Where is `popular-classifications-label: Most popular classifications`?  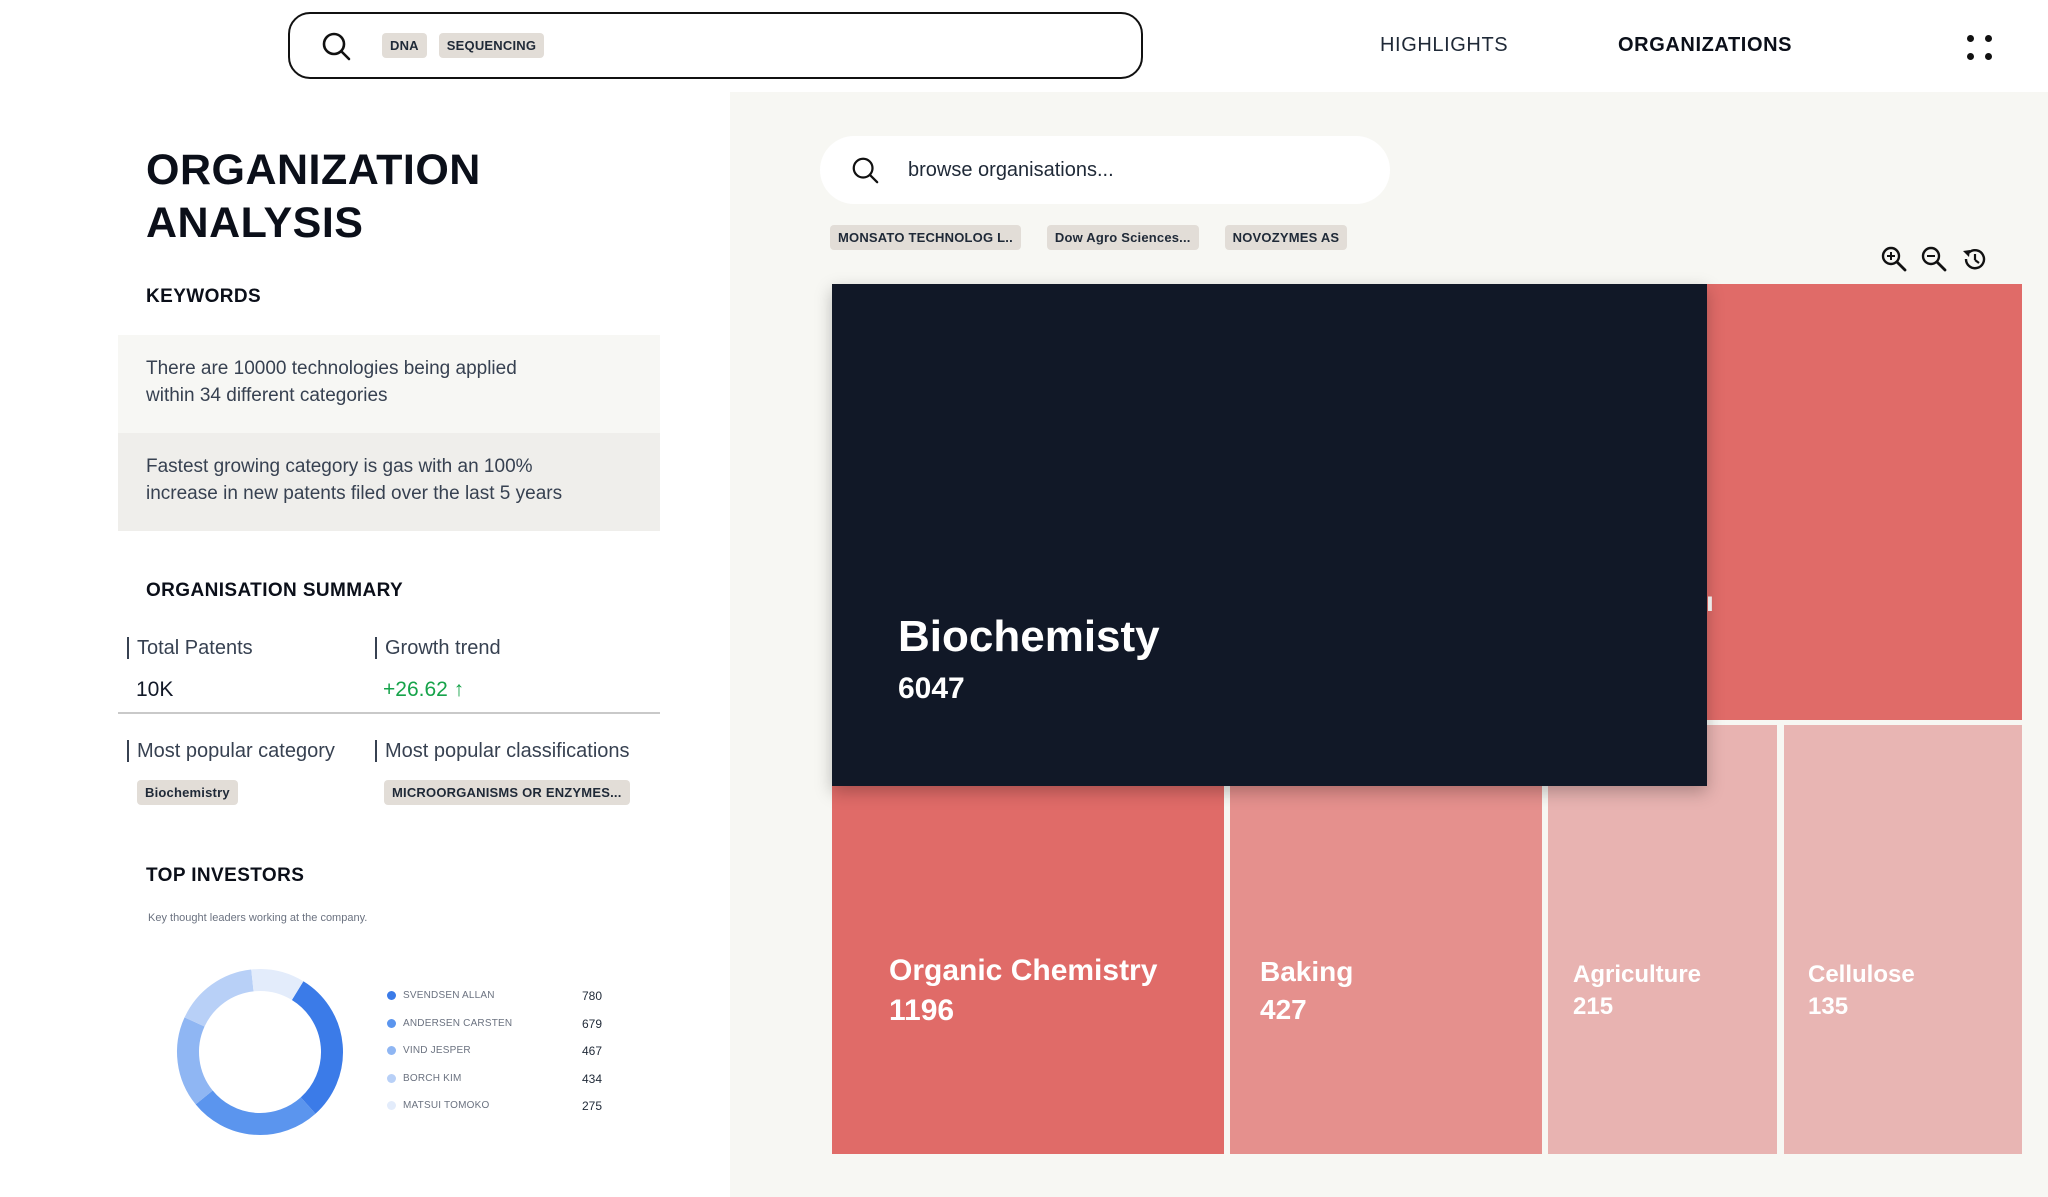 popular-classifications-label: Most popular classifications is located at coordinates (502, 751).